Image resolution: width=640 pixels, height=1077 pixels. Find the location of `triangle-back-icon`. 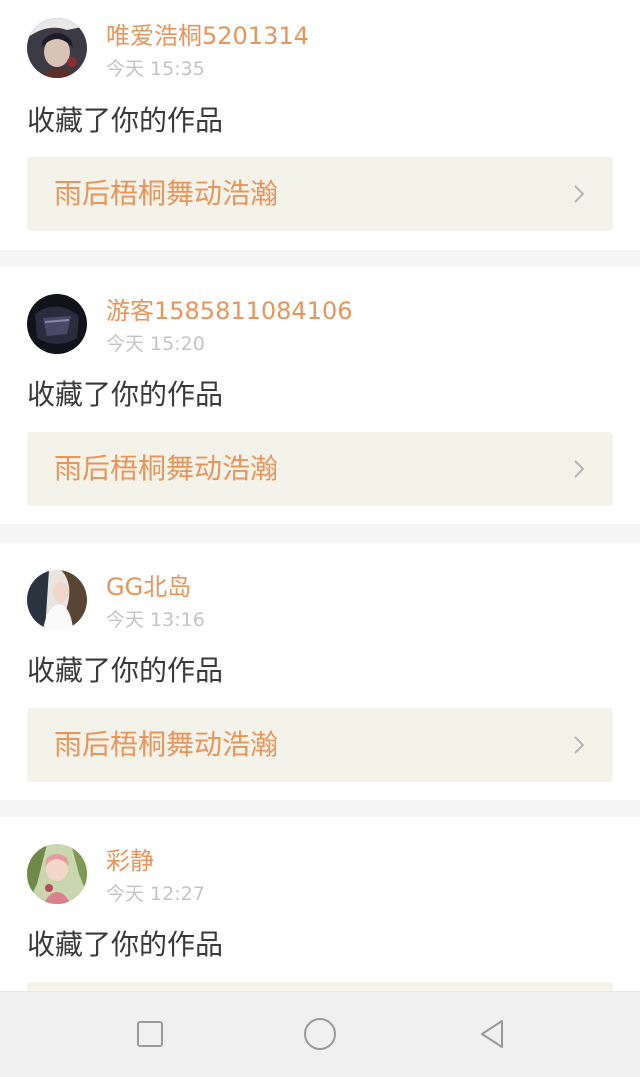

triangle-back-icon is located at coordinates (492, 1034).